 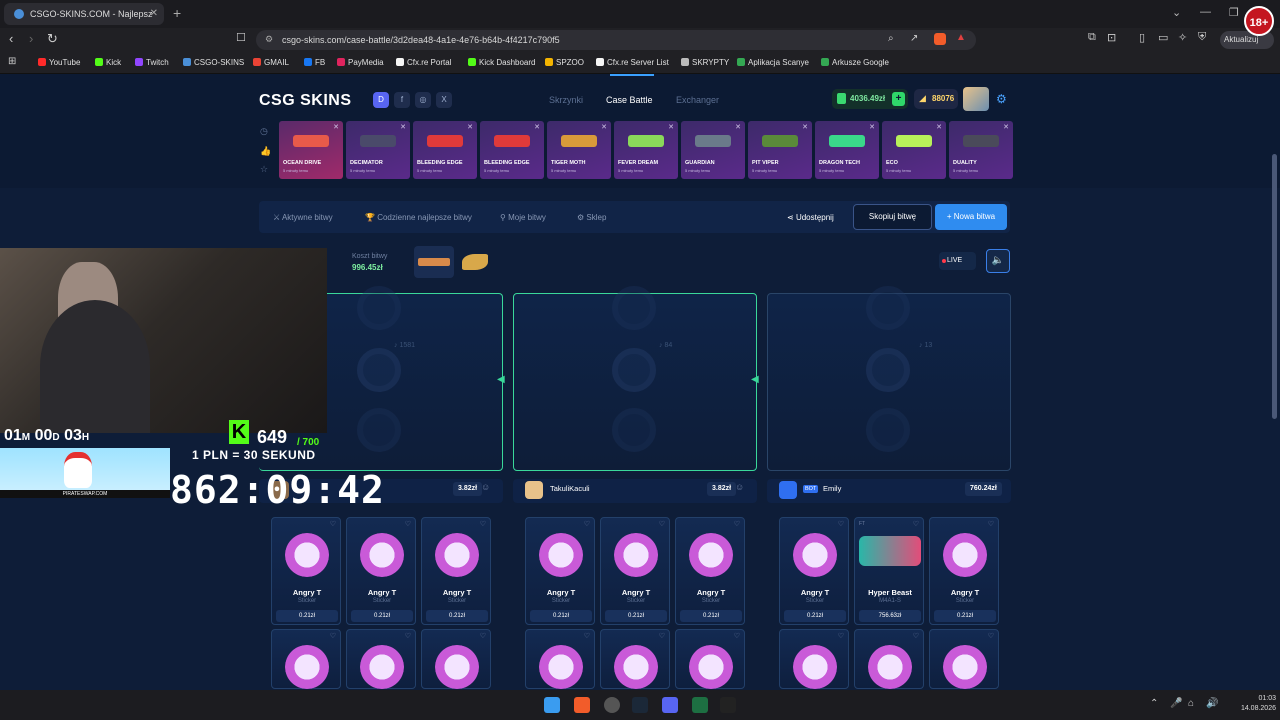 What do you see at coordinates (423, 100) in the screenshot?
I see `instagram-icon: ◎` at bounding box center [423, 100].